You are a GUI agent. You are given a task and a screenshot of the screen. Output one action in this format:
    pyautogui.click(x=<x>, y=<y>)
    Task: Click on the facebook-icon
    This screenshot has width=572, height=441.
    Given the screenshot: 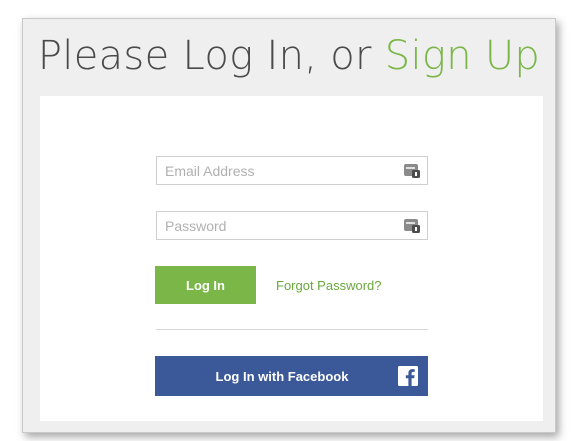 What is the action you would take?
    pyautogui.click(x=408, y=376)
    